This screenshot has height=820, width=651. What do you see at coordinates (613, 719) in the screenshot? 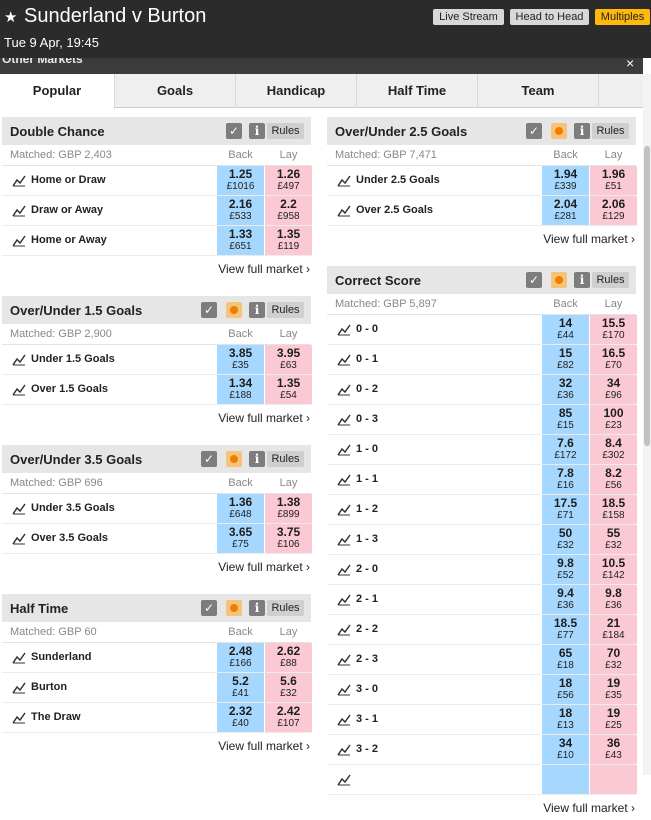
I see `lay-price-button: 19 £25` at bounding box center [613, 719].